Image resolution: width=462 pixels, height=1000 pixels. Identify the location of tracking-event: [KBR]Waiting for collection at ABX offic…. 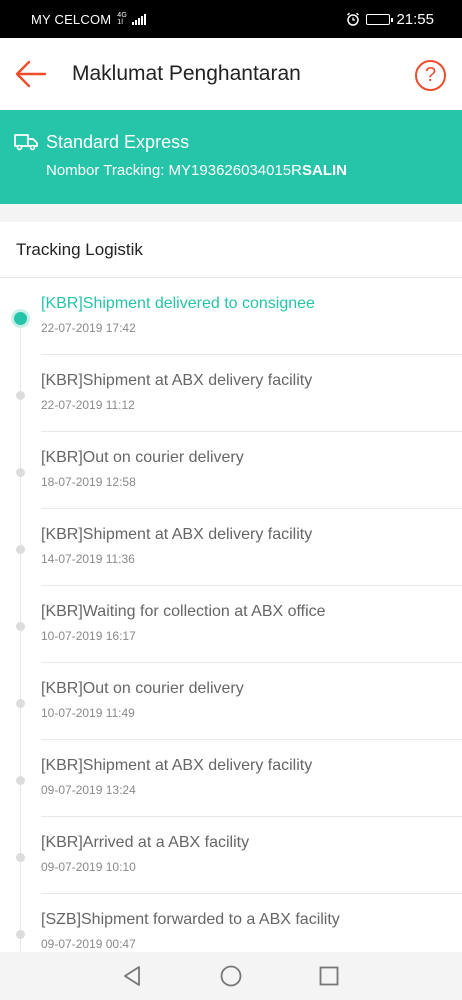
(231, 624).